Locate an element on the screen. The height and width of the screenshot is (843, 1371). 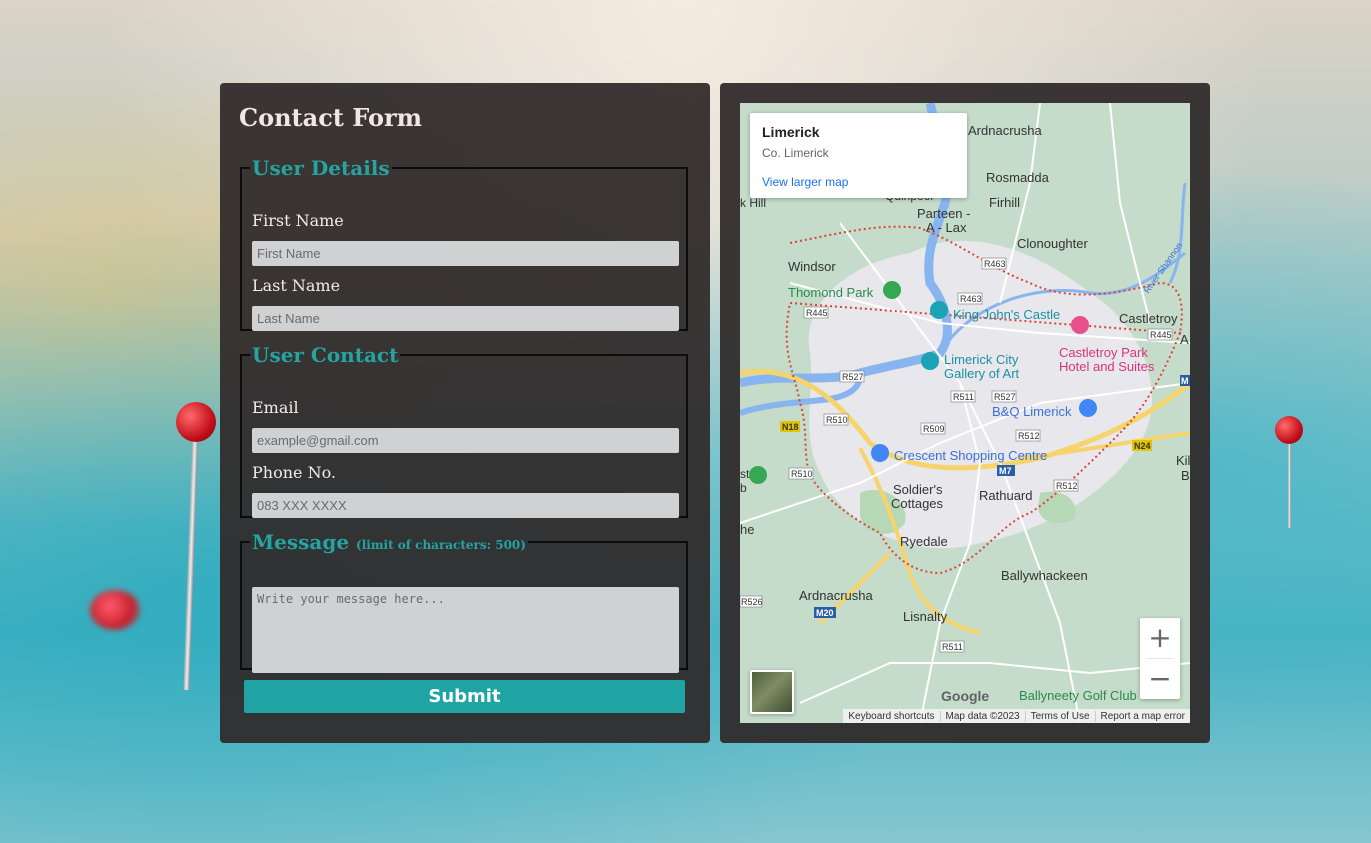
road-label: M7 is located at coordinates (1005, 471).